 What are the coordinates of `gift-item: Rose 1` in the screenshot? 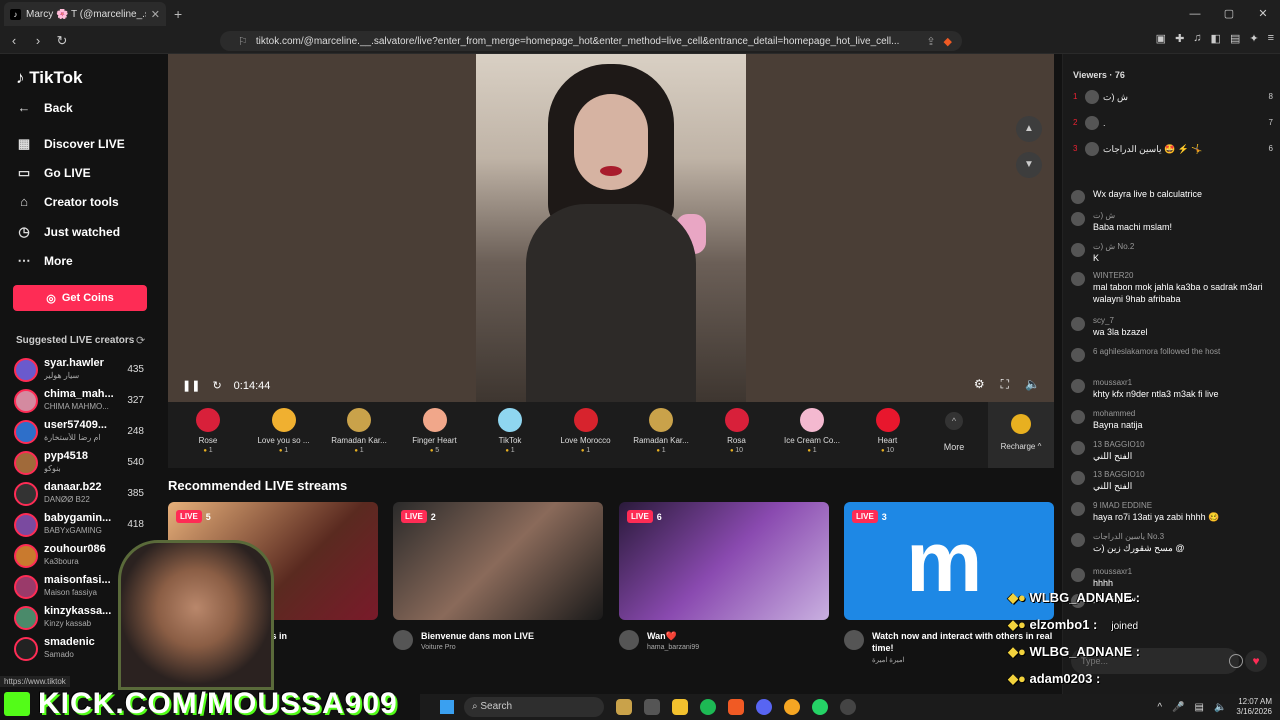 It's located at (208, 431).